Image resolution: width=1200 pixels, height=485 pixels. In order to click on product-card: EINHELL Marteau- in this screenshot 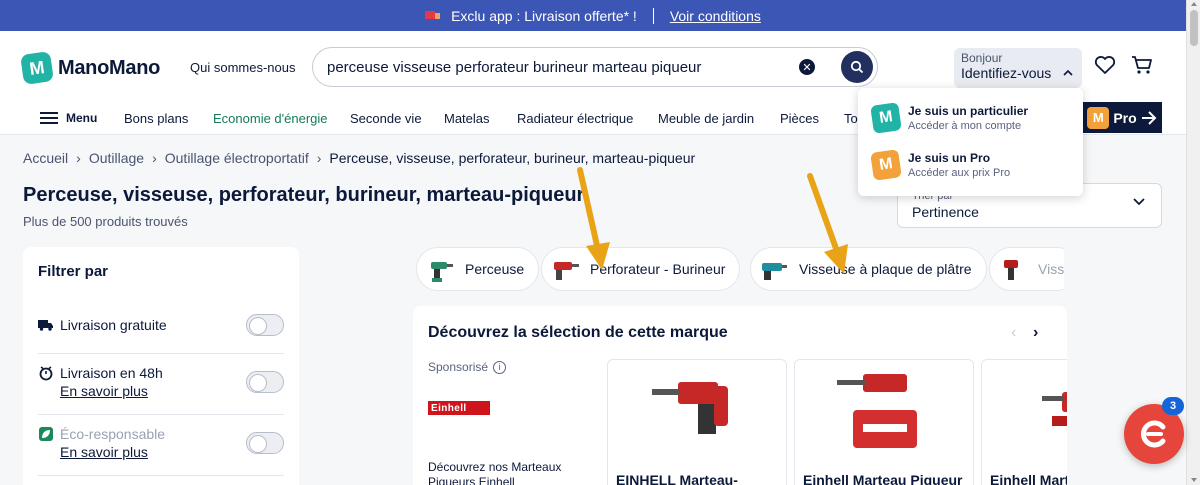, I will do `click(697, 422)`.